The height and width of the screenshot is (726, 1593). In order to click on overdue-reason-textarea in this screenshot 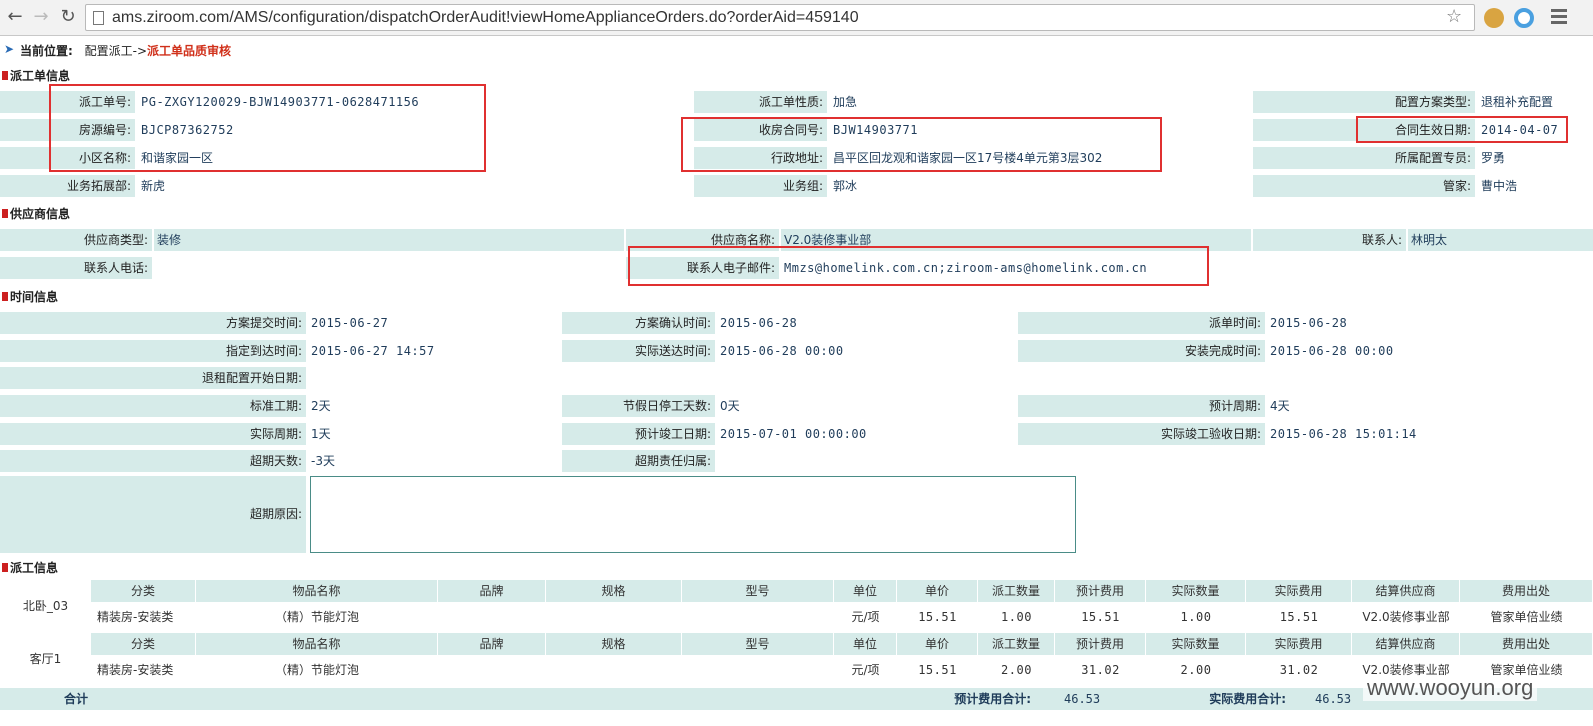, I will do `click(693, 514)`.